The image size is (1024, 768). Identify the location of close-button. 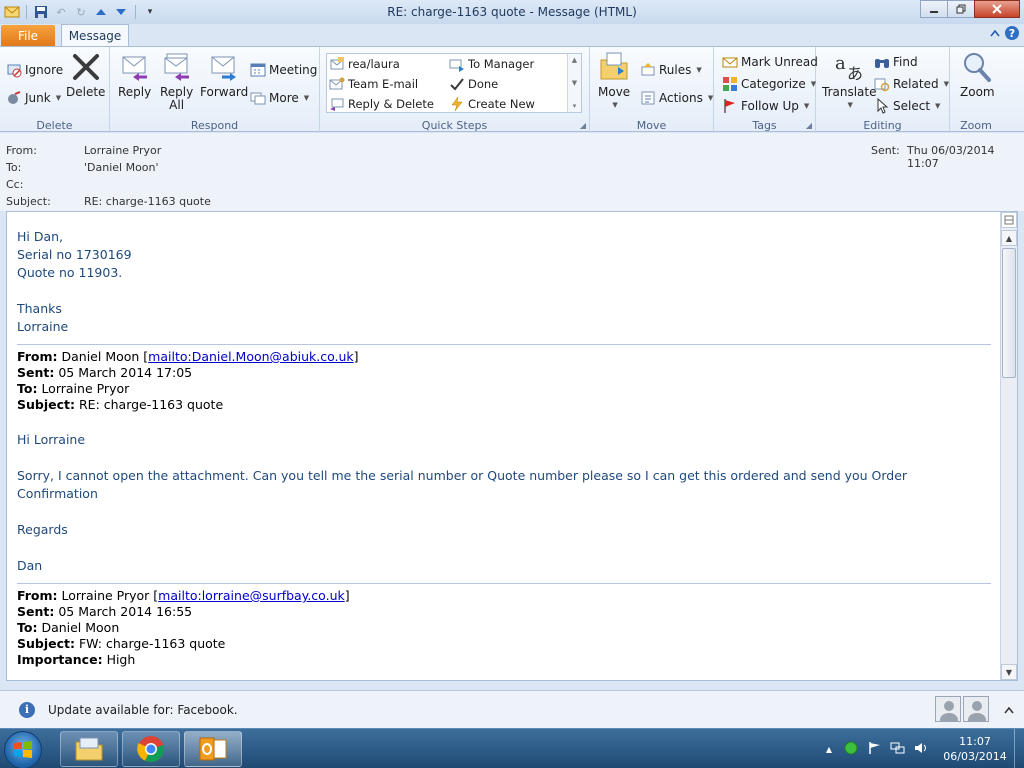
(997, 9).